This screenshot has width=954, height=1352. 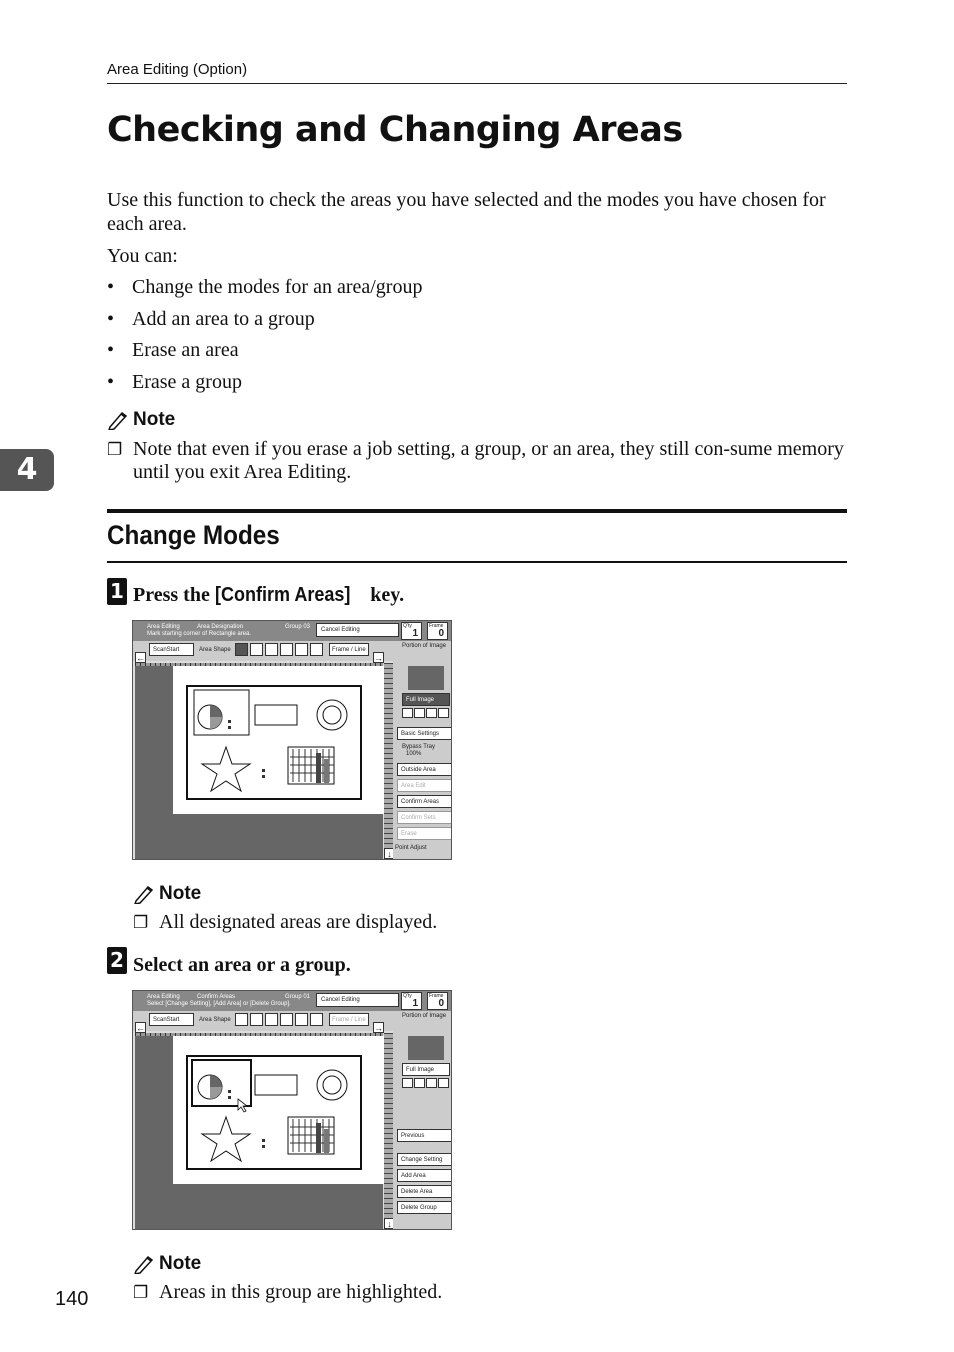 I want to click on note-text: ❐ All designated areas are displayed., so click(x=285, y=922).